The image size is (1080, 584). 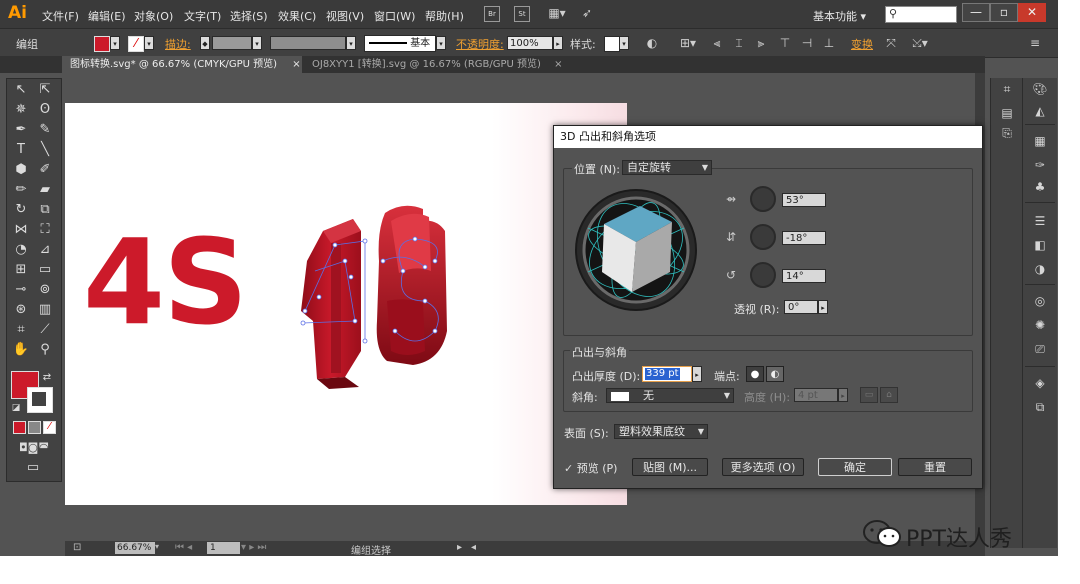 I want to click on opacity-field: 100%, so click(x=530, y=43).